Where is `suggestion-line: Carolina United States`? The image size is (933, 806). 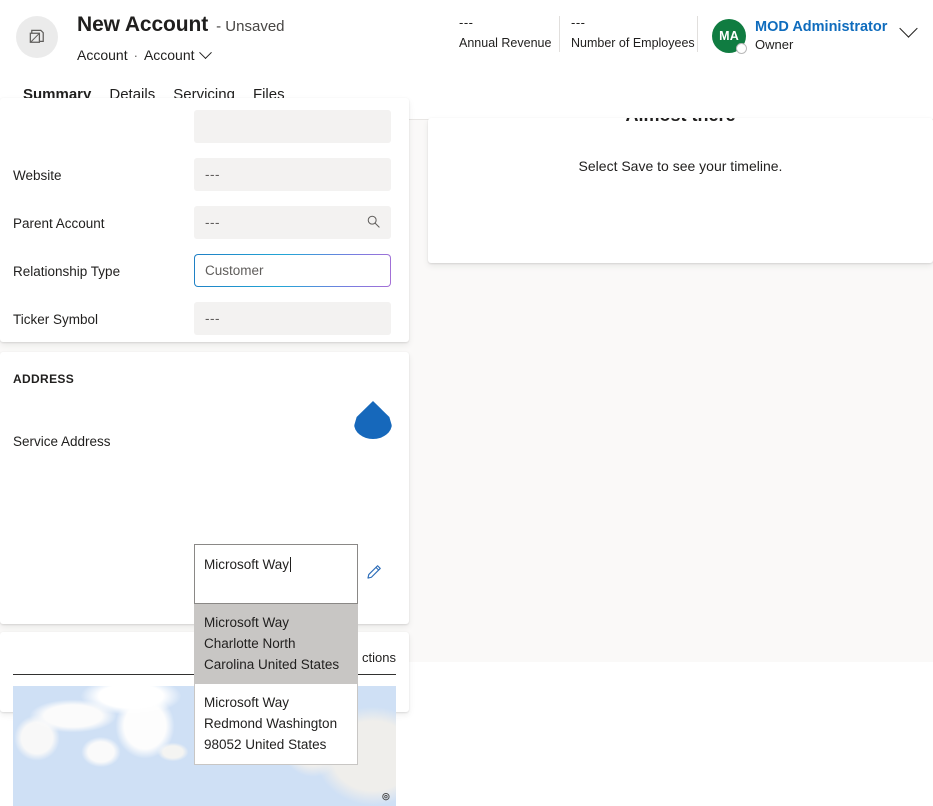 suggestion-line: Carolina United States is located at coordinates (272, 664).